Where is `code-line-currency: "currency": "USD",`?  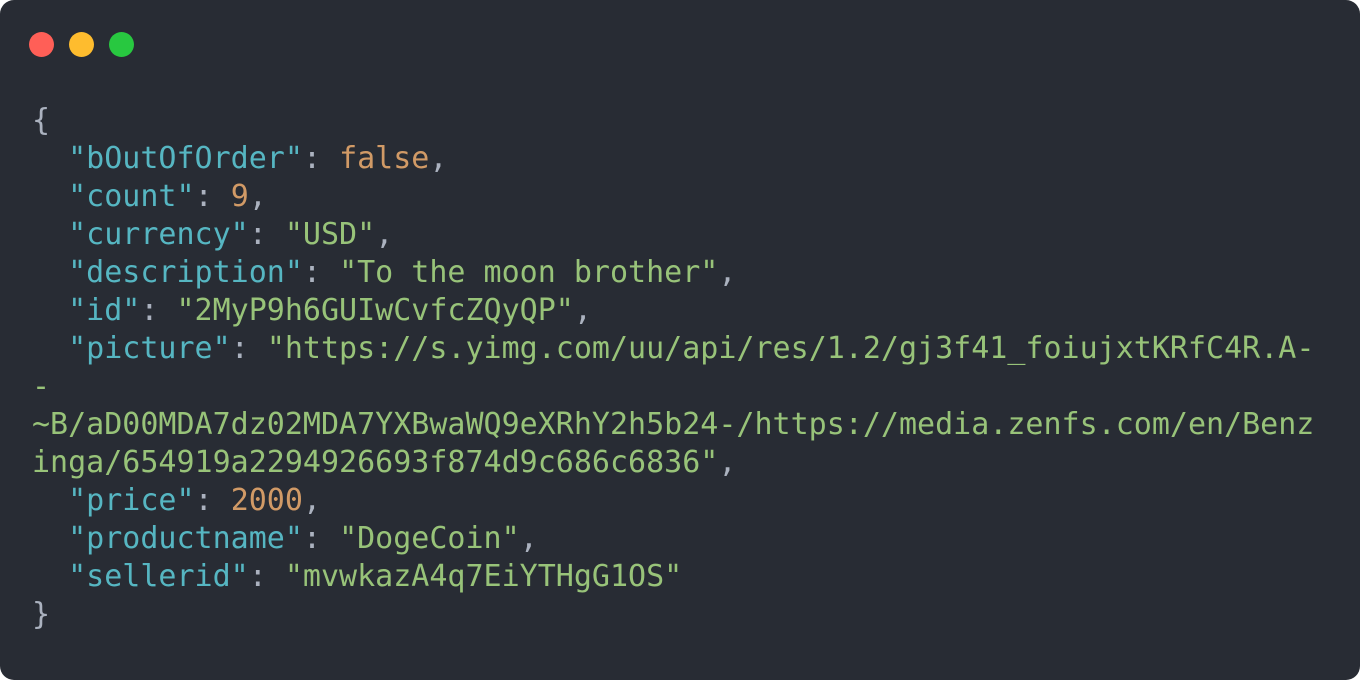 code-line-currency: "currency": "USD", is located at coordinates (231, 234).